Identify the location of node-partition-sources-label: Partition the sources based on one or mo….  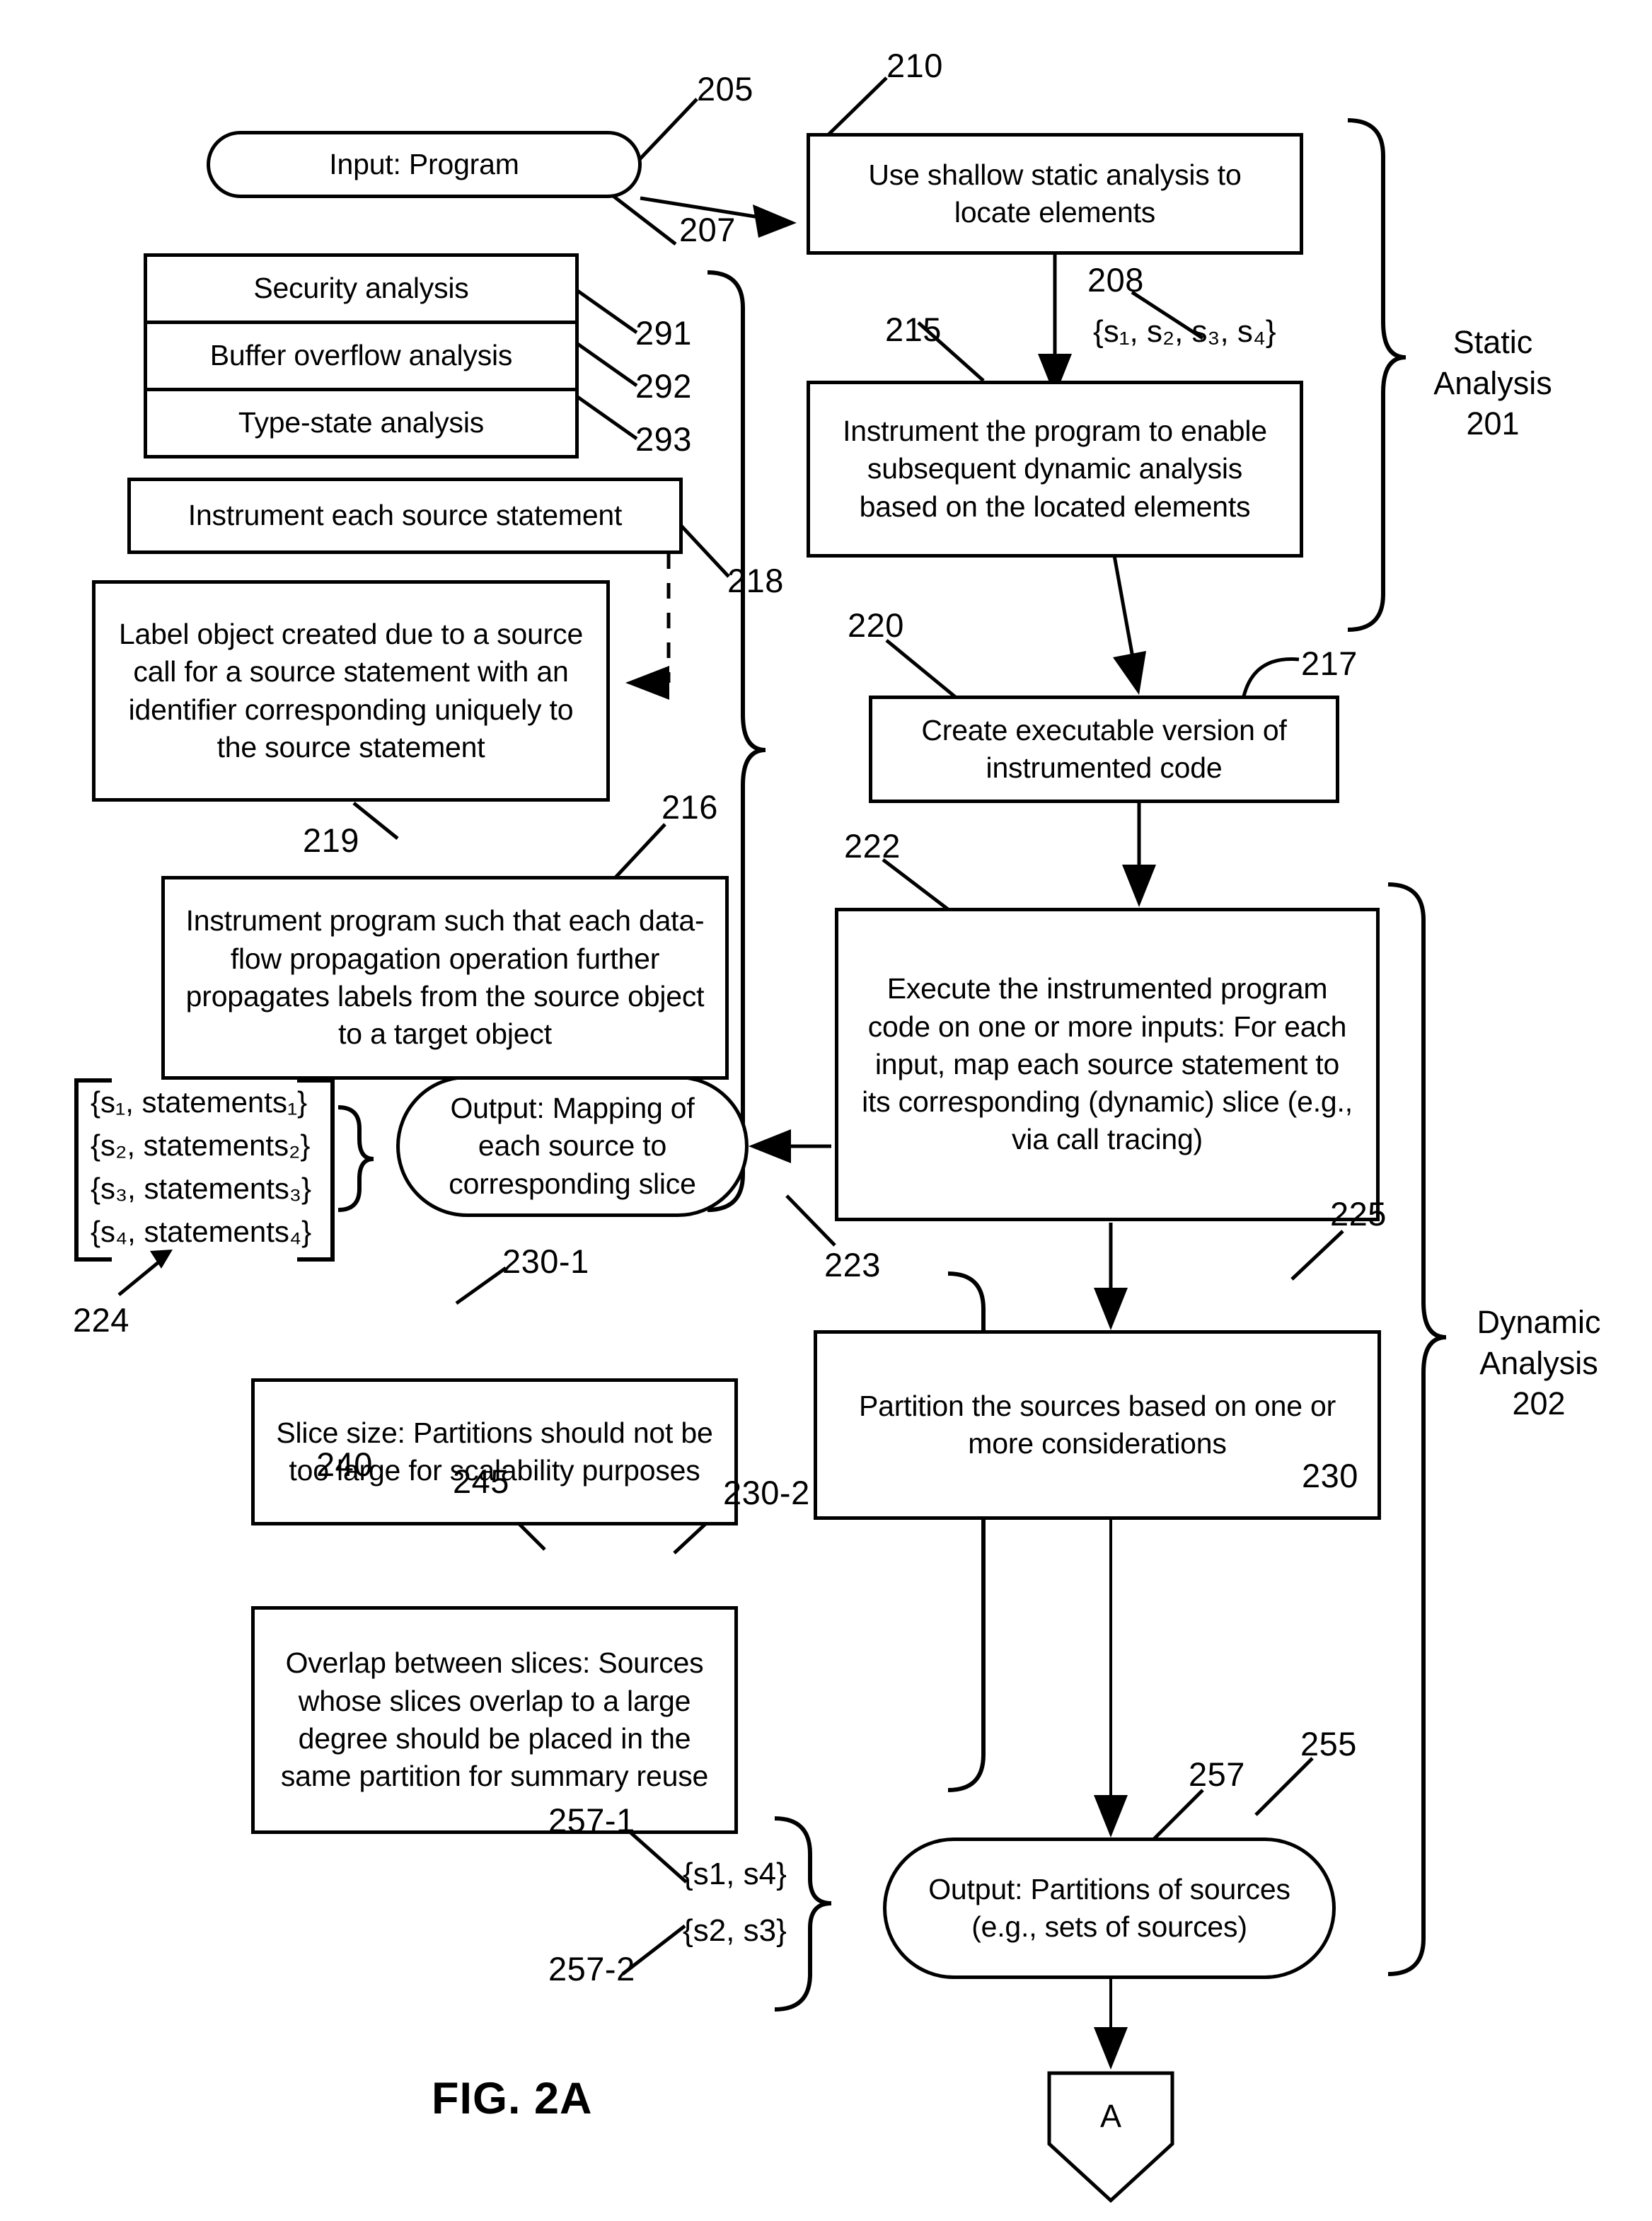
(1097, 1424).